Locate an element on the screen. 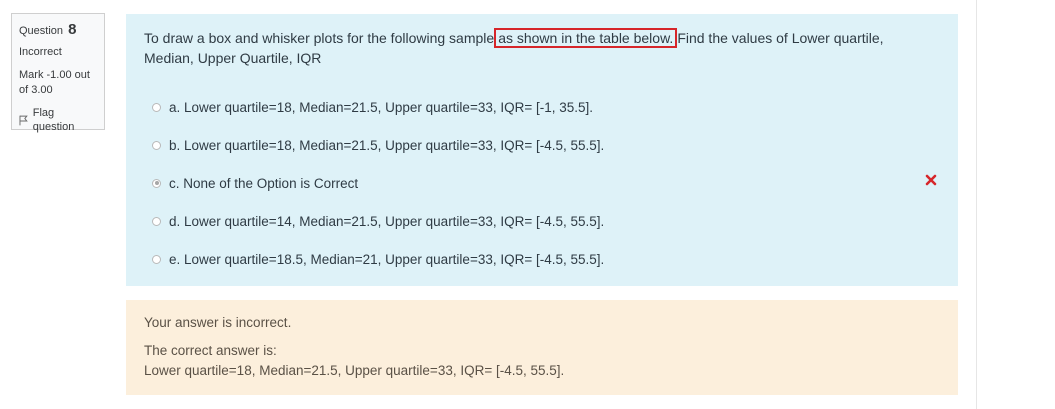 The width and height of the screenshot is (1055, 409). flag-question-label: Flag question is located at coordinates (53, 120).